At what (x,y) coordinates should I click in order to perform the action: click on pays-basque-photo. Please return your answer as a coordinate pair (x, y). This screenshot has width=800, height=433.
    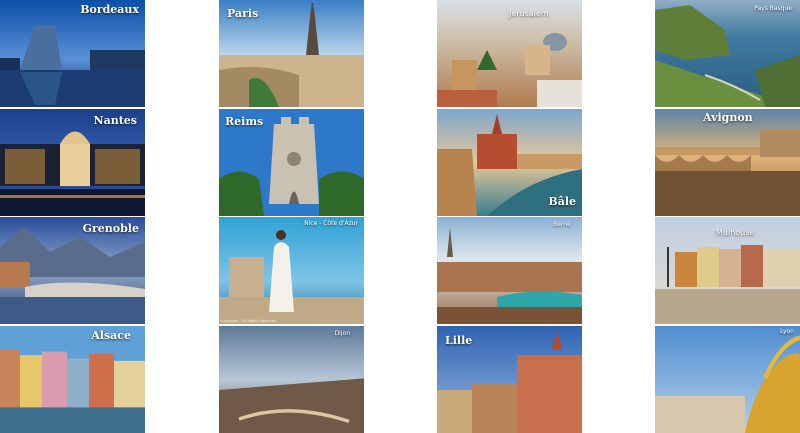
    Looking at the image, I should click on (727, 53).